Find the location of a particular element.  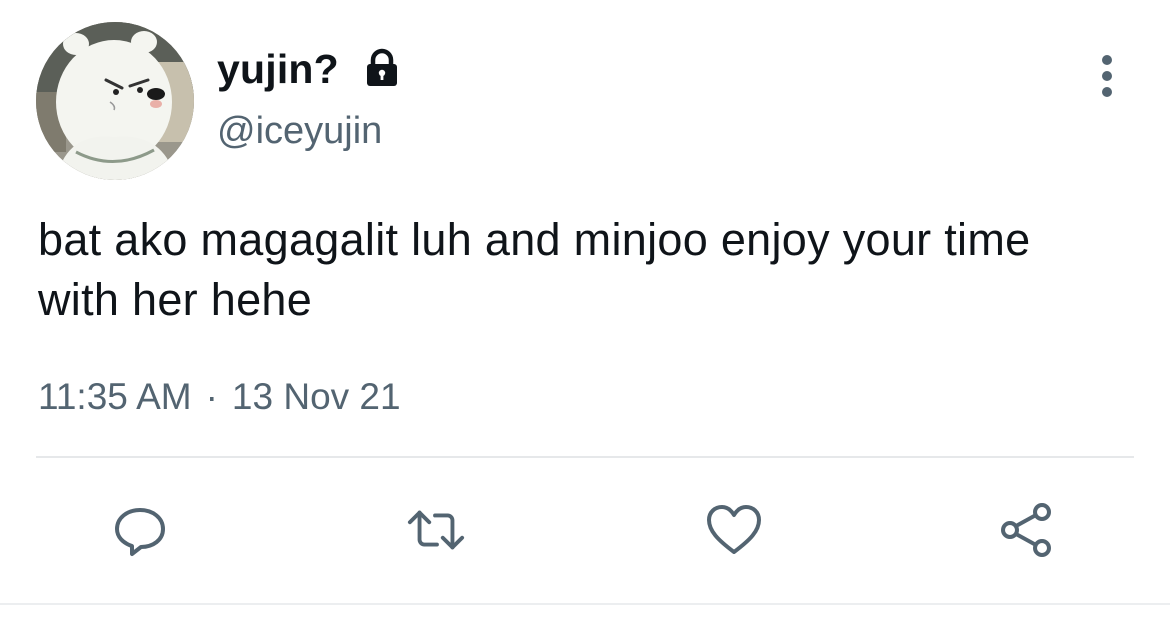

tweet-date: 13 Nov 21 is located at coordinates (316, 396).